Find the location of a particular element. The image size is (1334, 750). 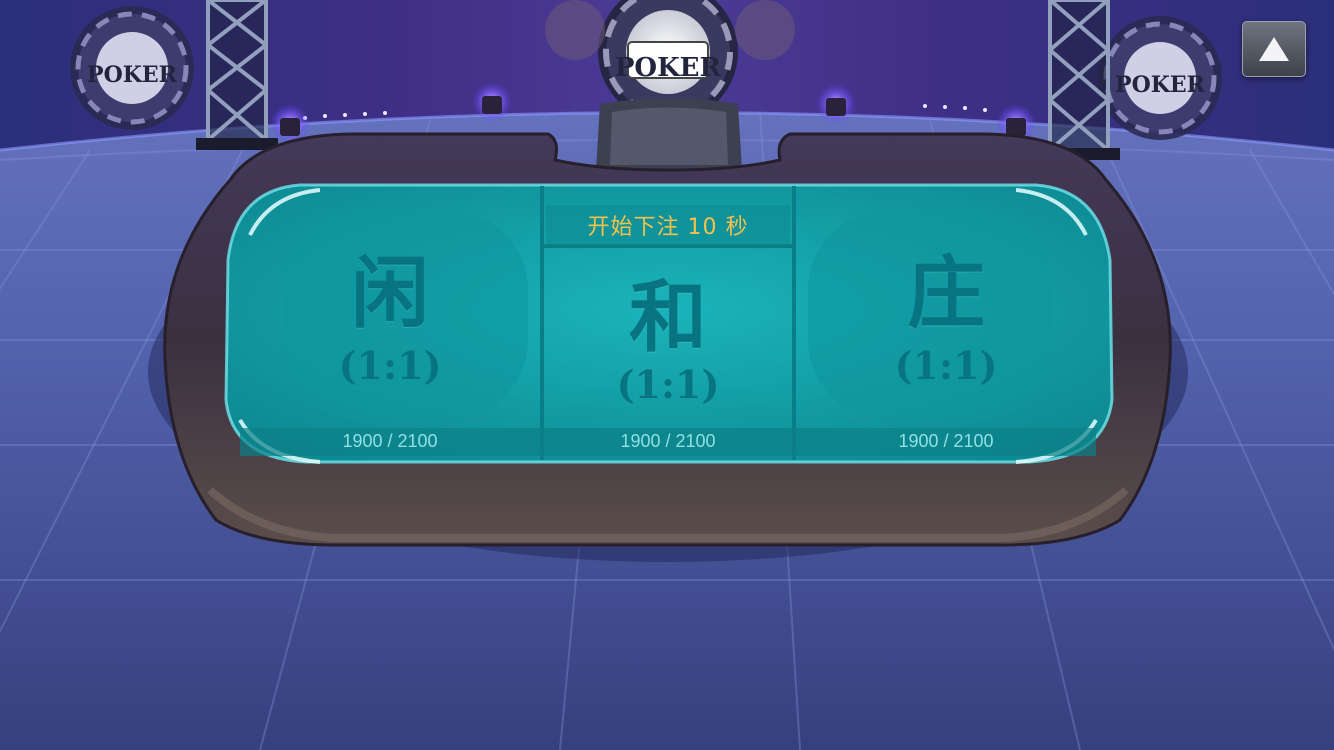

countdown-timer: 开始下注 10 秒 is located at coordinates (668, 227).